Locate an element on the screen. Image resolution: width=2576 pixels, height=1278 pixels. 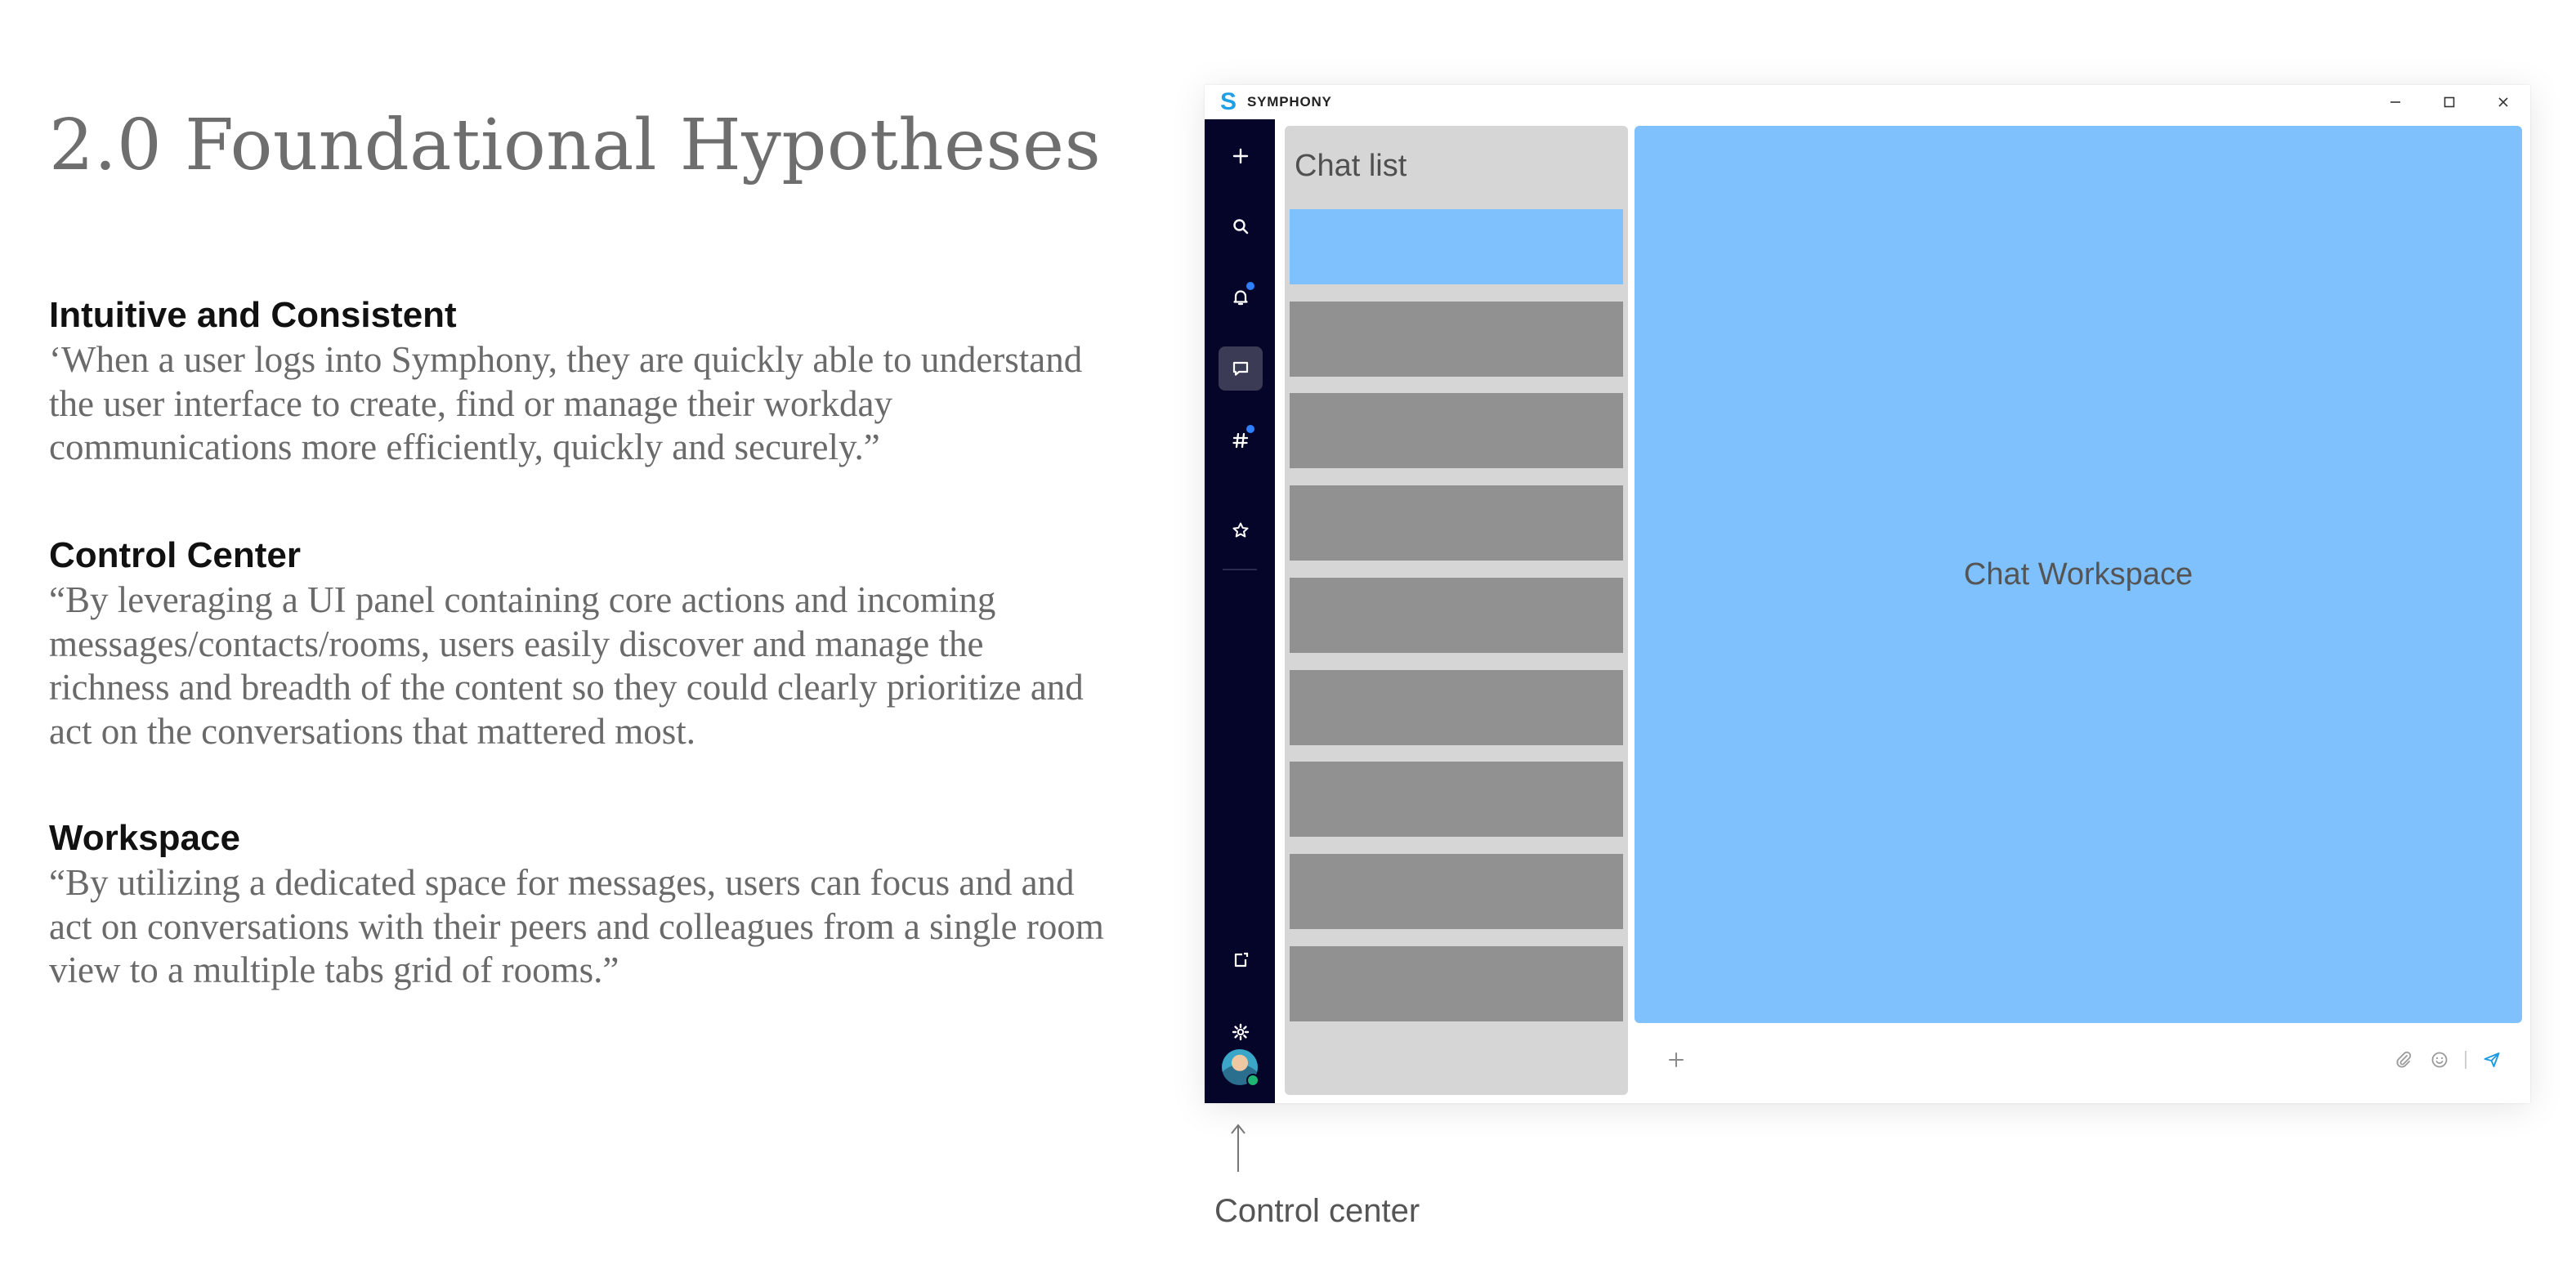
window-controls is located at coordinates (2449, 102).